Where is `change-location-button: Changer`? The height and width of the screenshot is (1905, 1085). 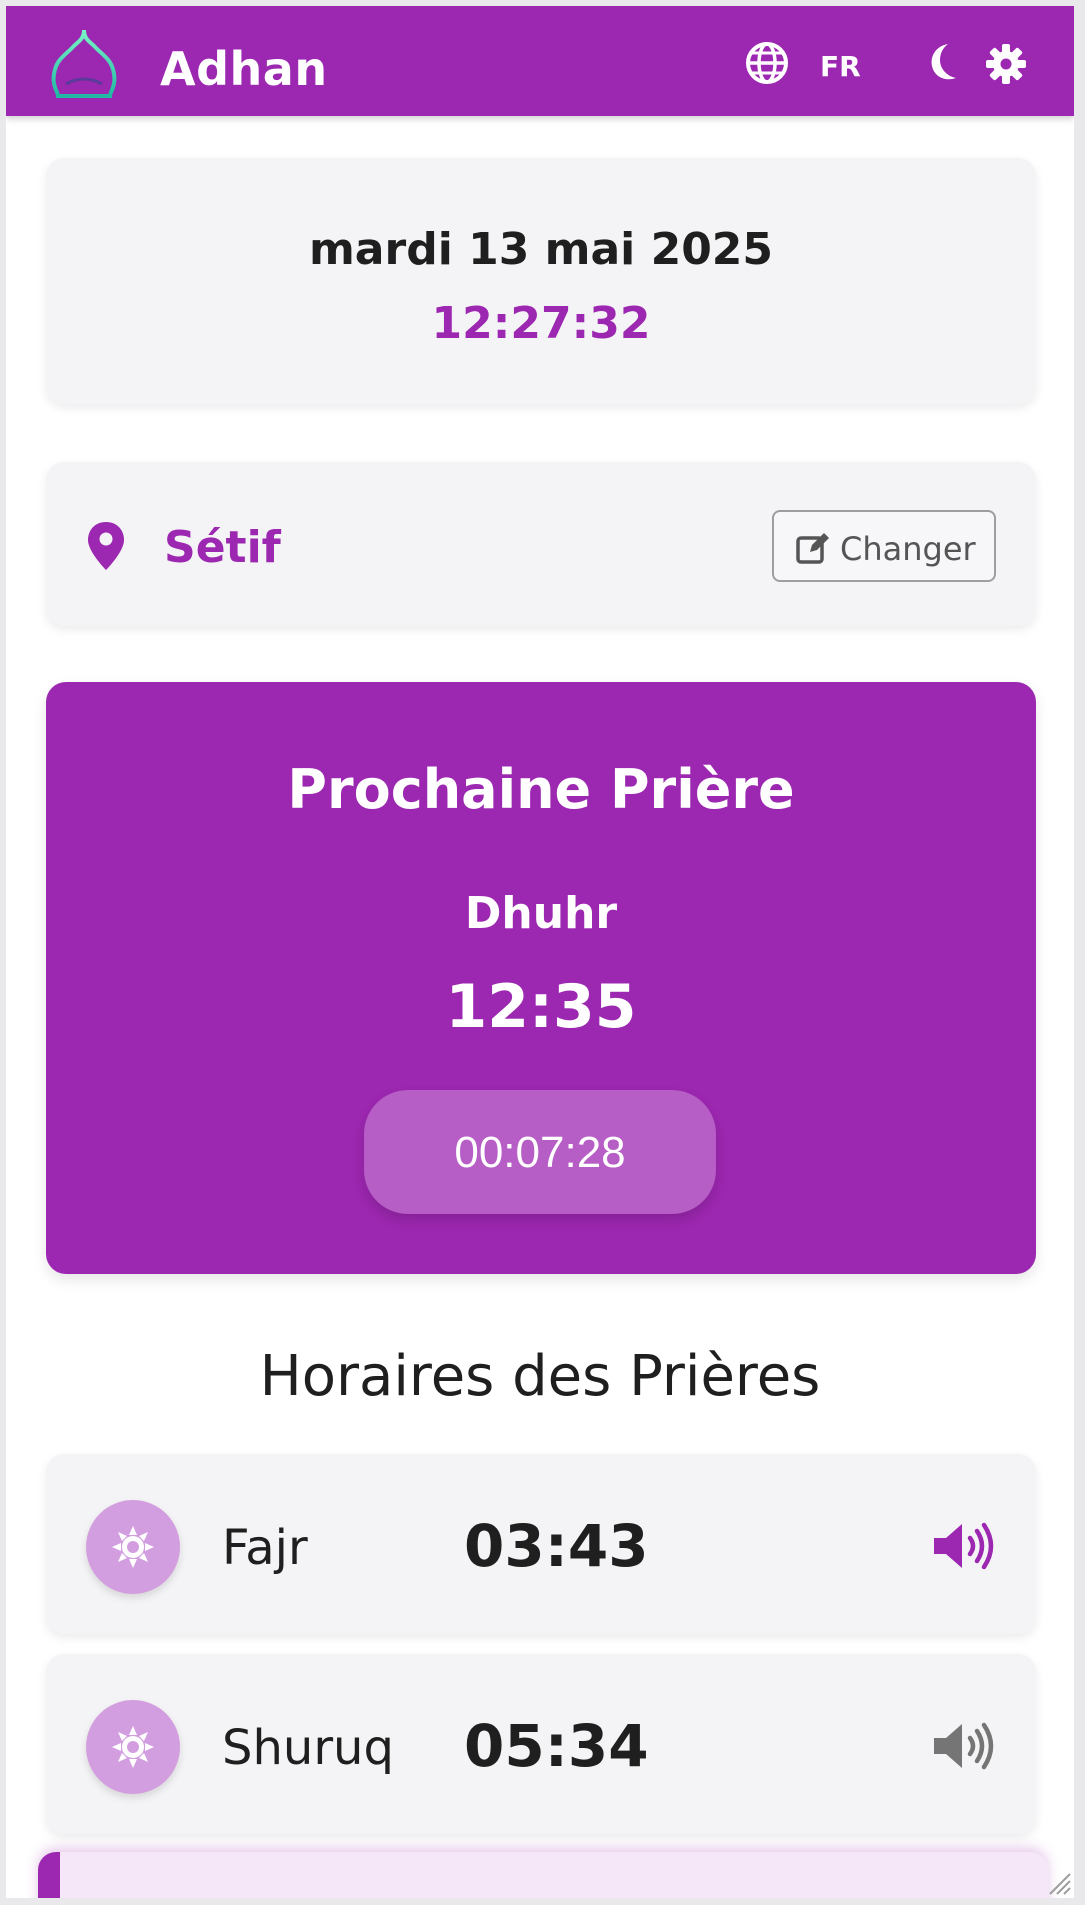
change-location-button: Changer is located at coordinates (884, 546).